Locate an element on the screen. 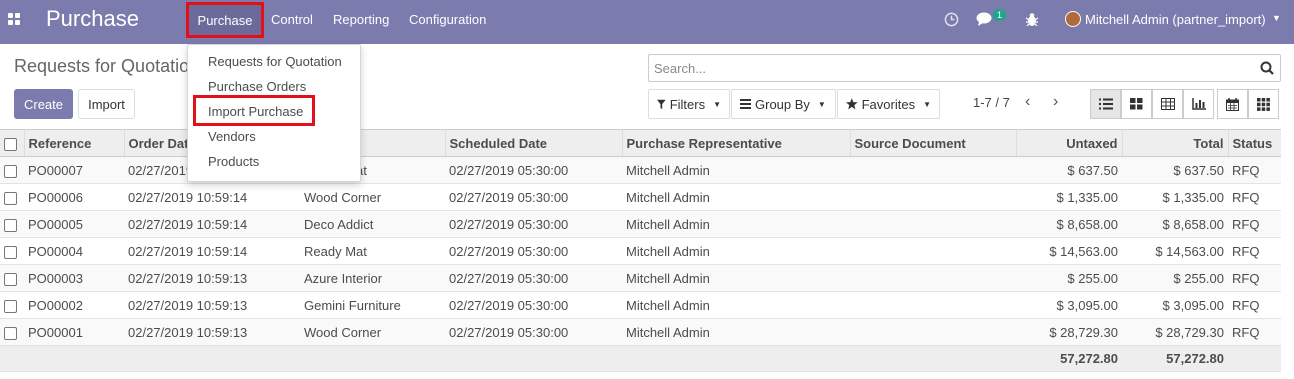  header-scheduled-date: Scheduled Date is located at coordinates (533, 143).